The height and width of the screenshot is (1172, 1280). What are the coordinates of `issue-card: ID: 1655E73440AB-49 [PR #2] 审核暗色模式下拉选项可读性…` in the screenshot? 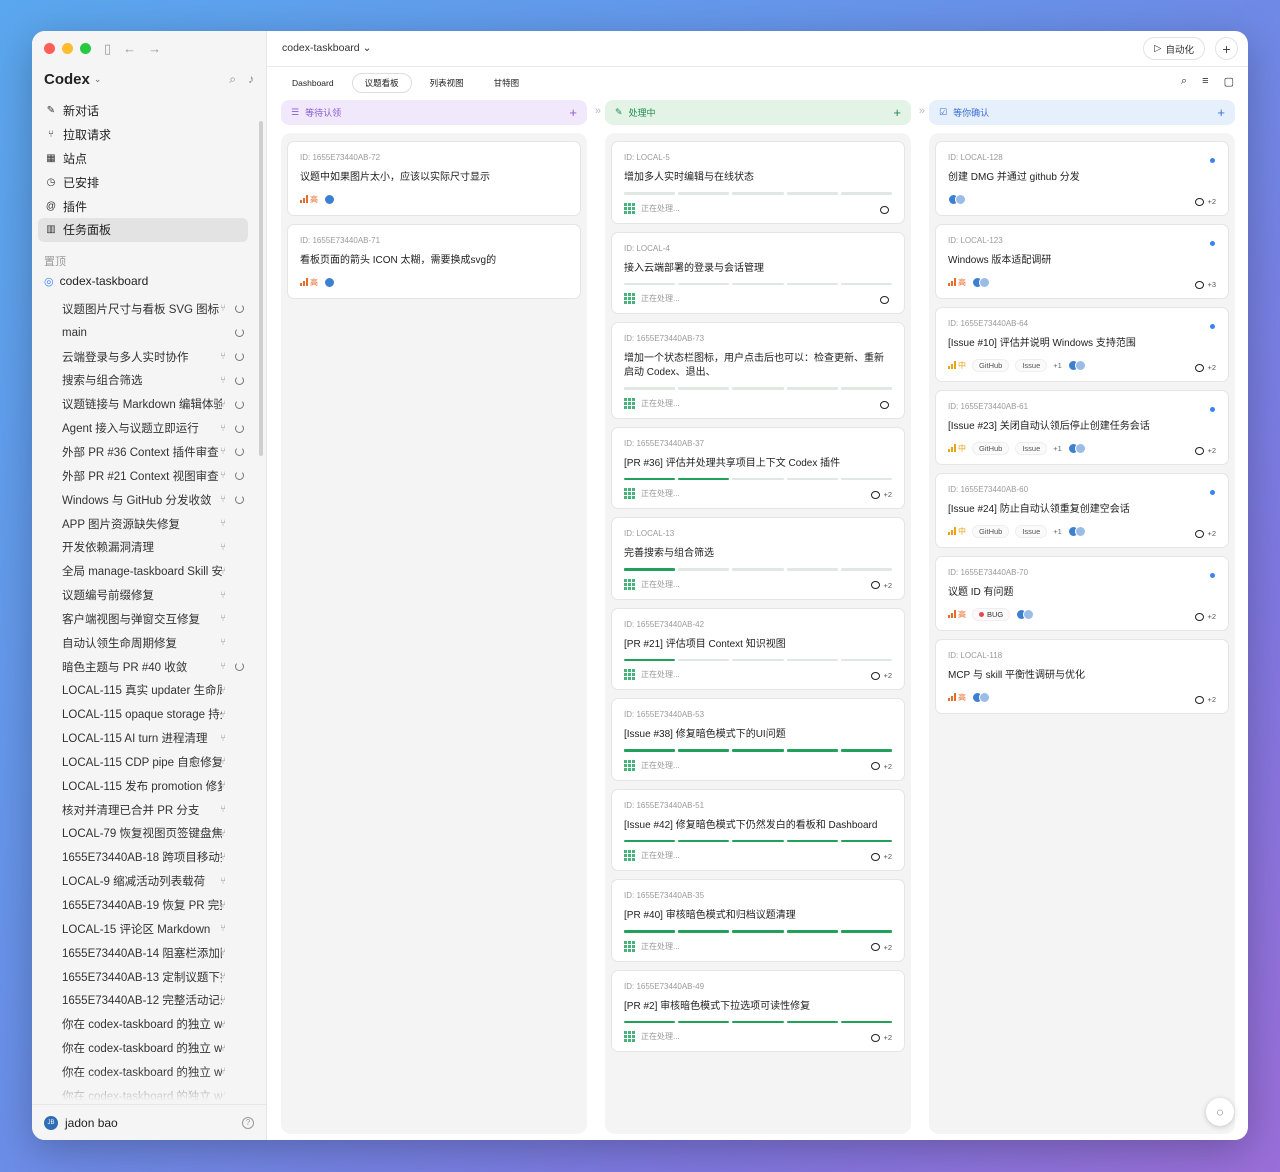 It's located at (758, 1010).